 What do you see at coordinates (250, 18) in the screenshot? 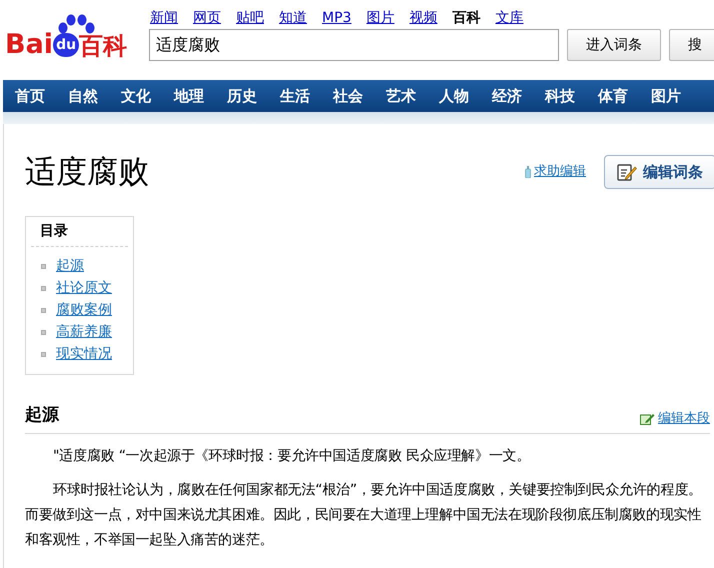
I see `top-link: 贴吧` at bounding box center [250, 18].